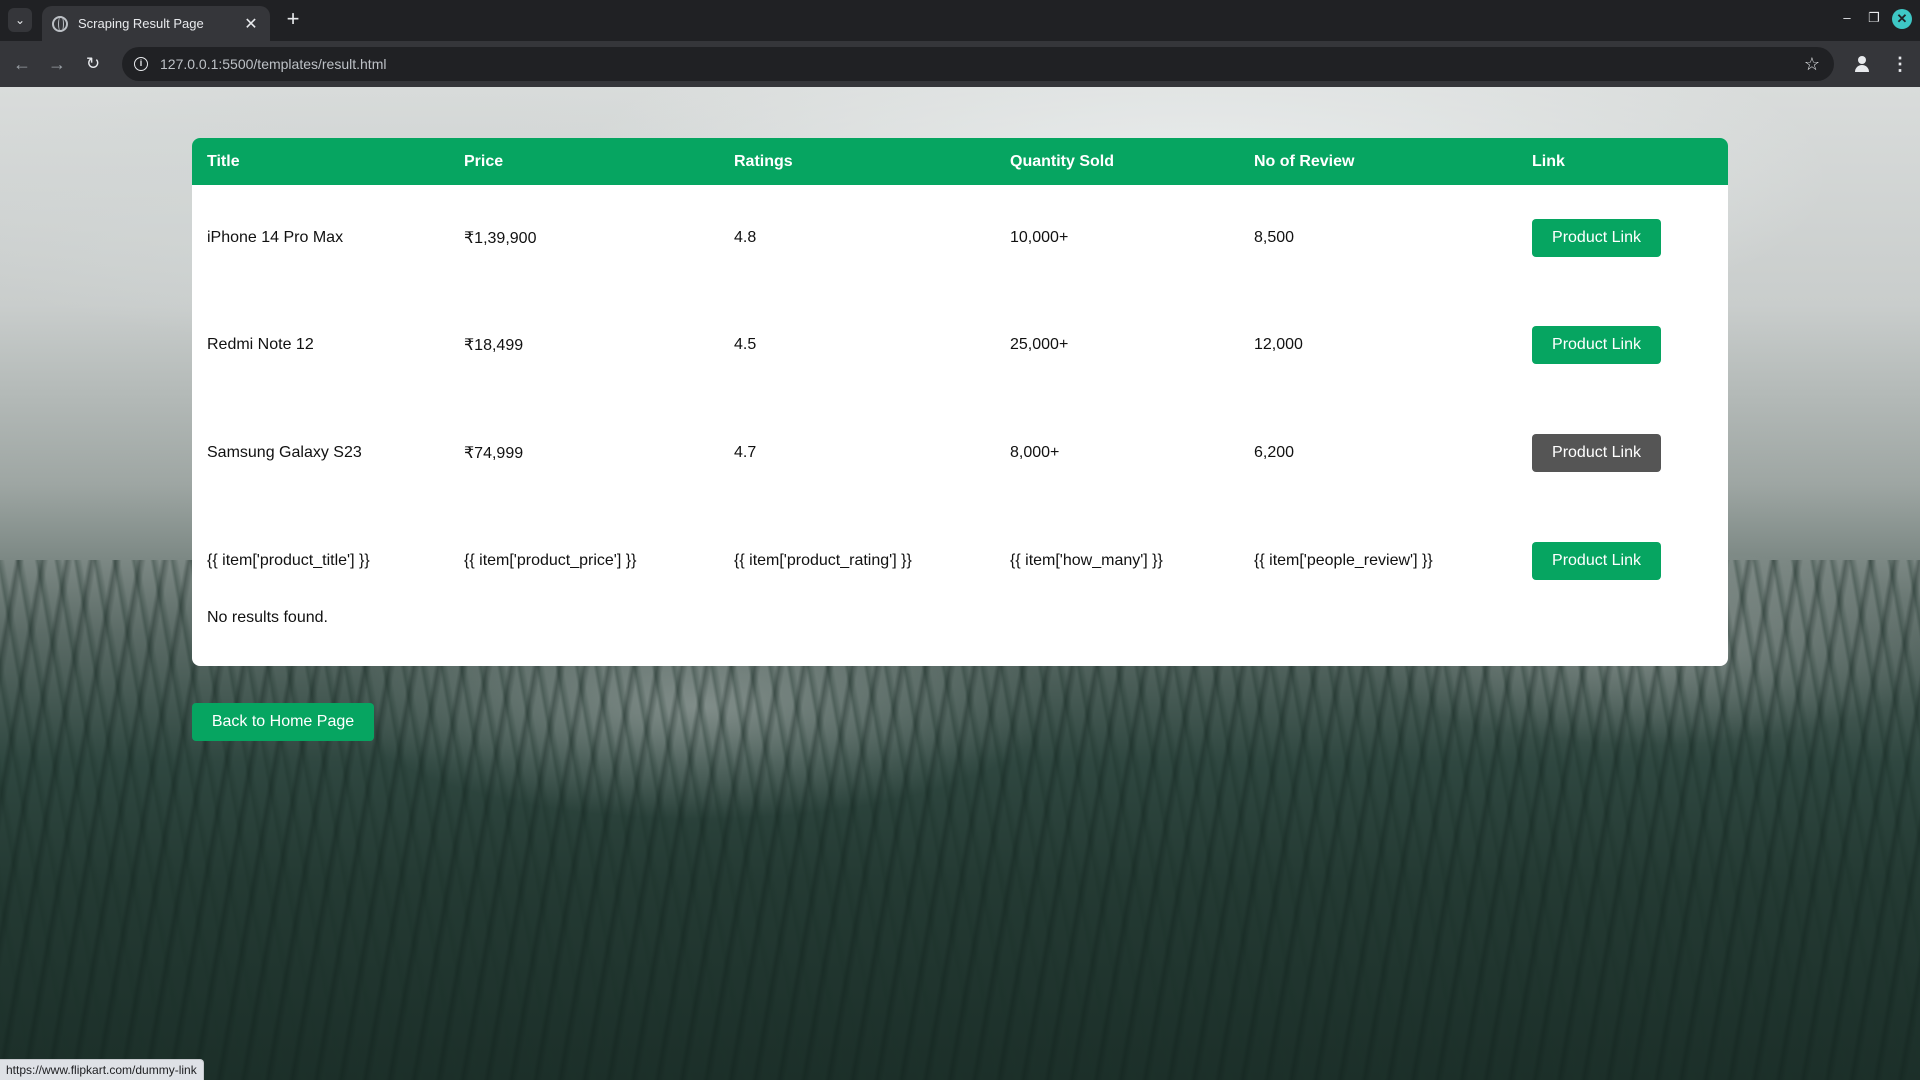  I want to click on cell-rating: 4.5, so click(745, 344).